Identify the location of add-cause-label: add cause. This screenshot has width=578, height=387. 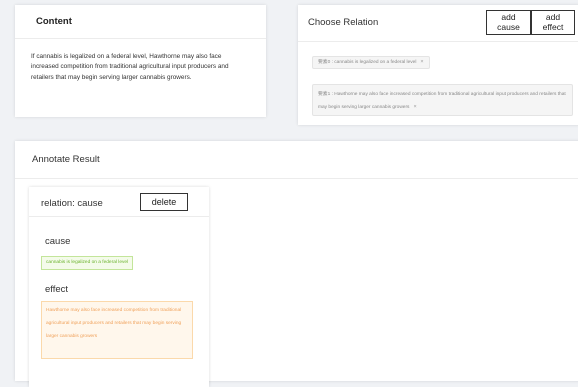
(508, 22).